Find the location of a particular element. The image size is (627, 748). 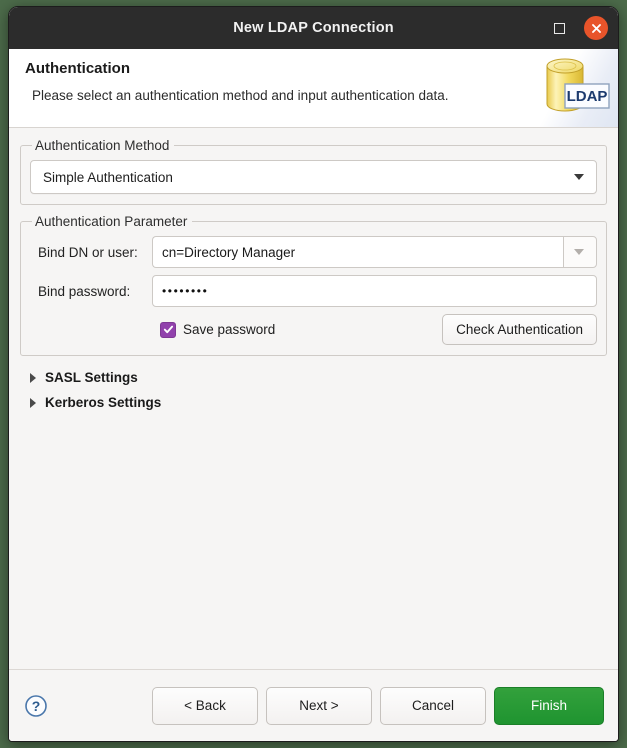

bind-dn-combo: cn=Directory Manager is located at coordinates (374, 252).